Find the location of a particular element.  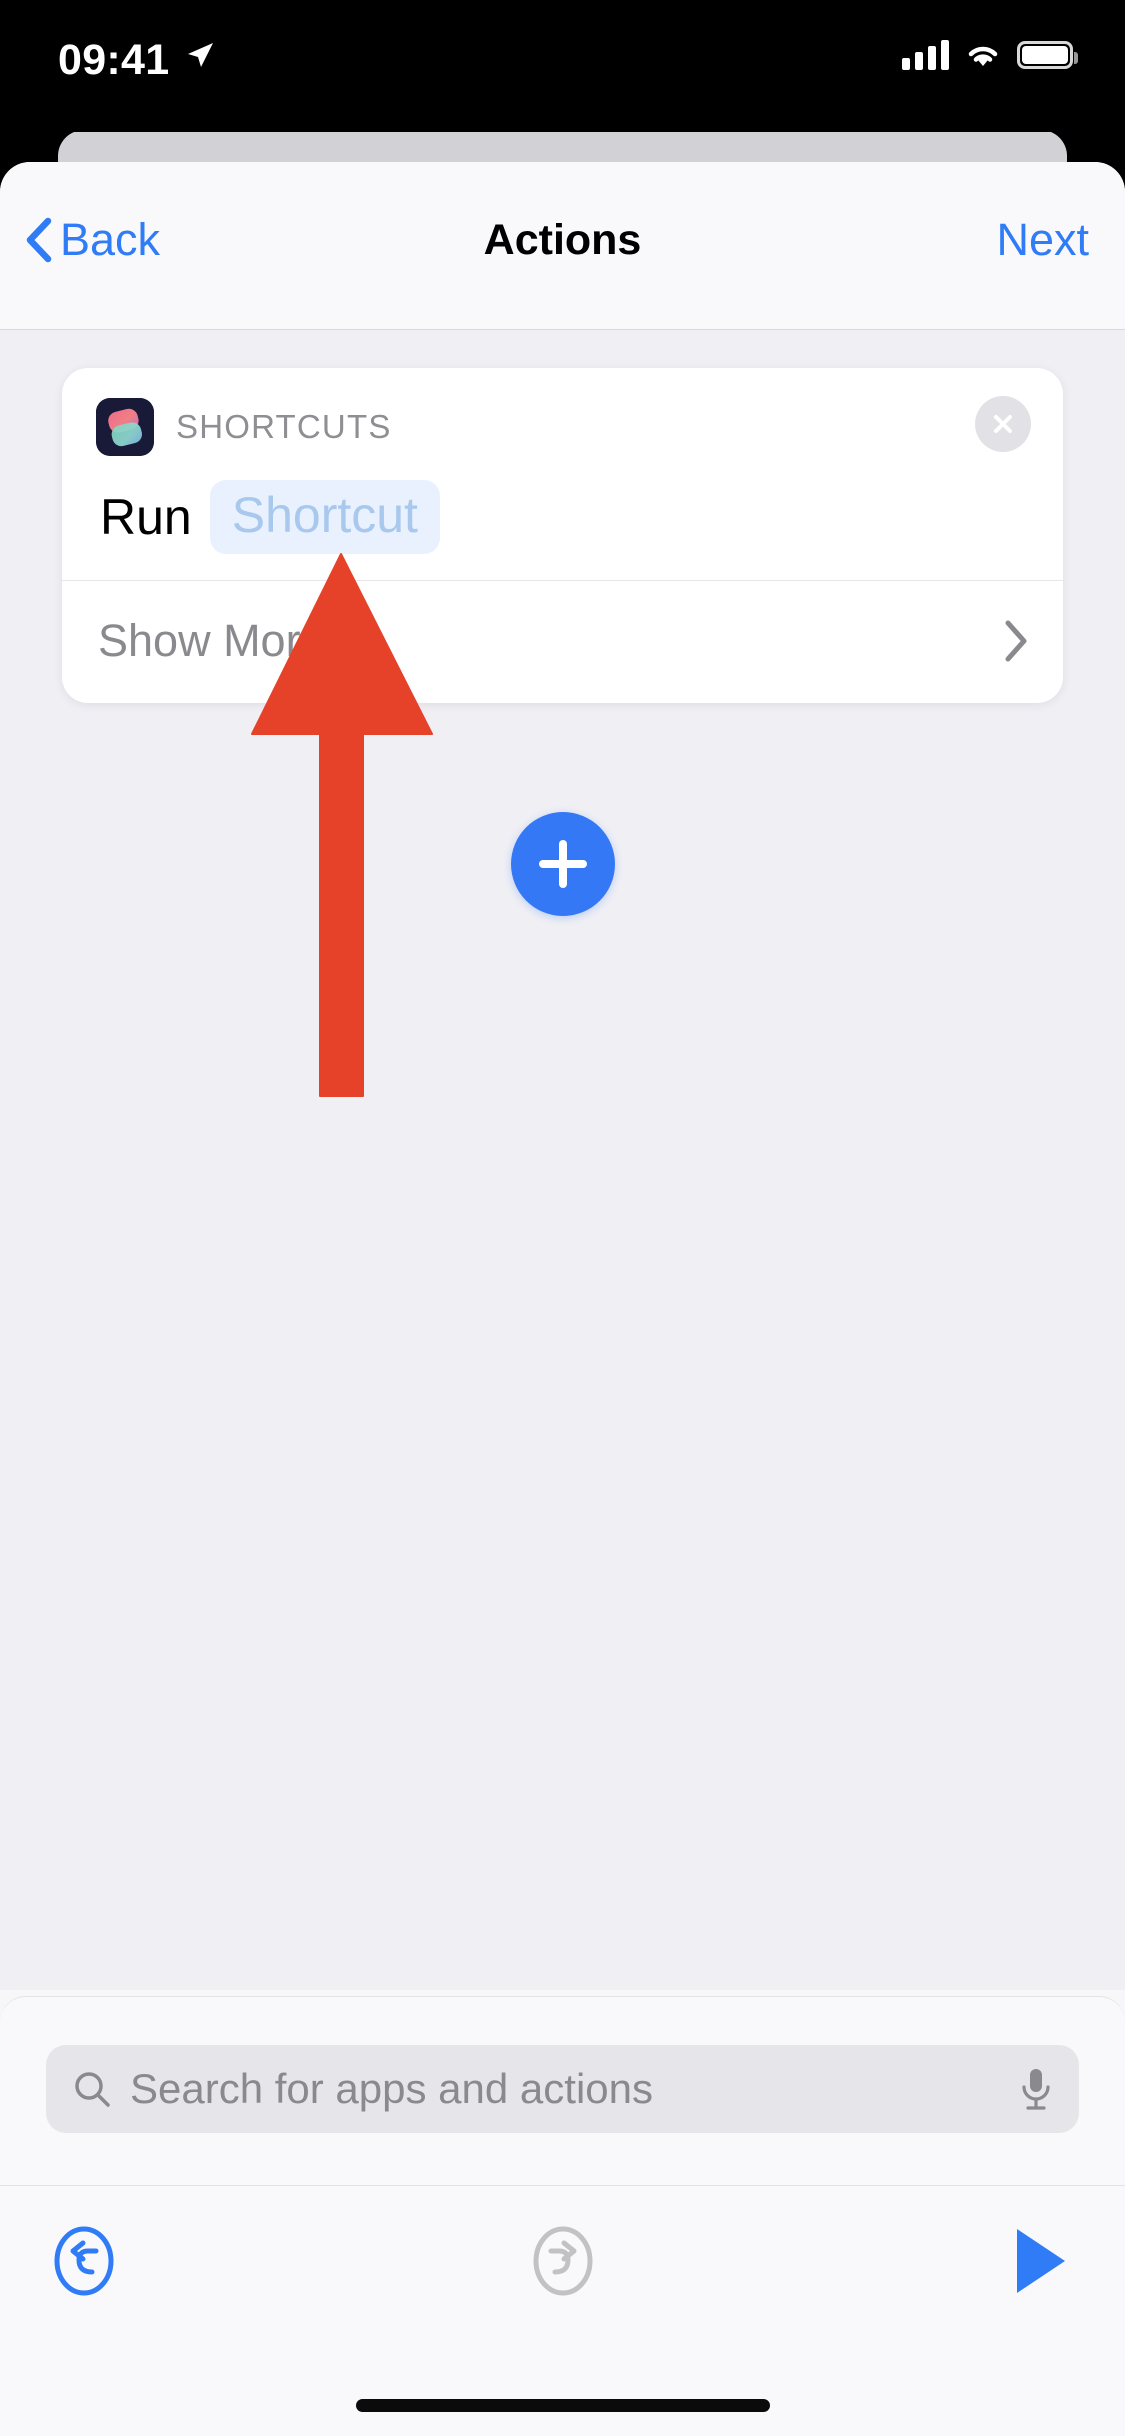

status-bar-time: 09:41 is located at coordinates (114, 60).